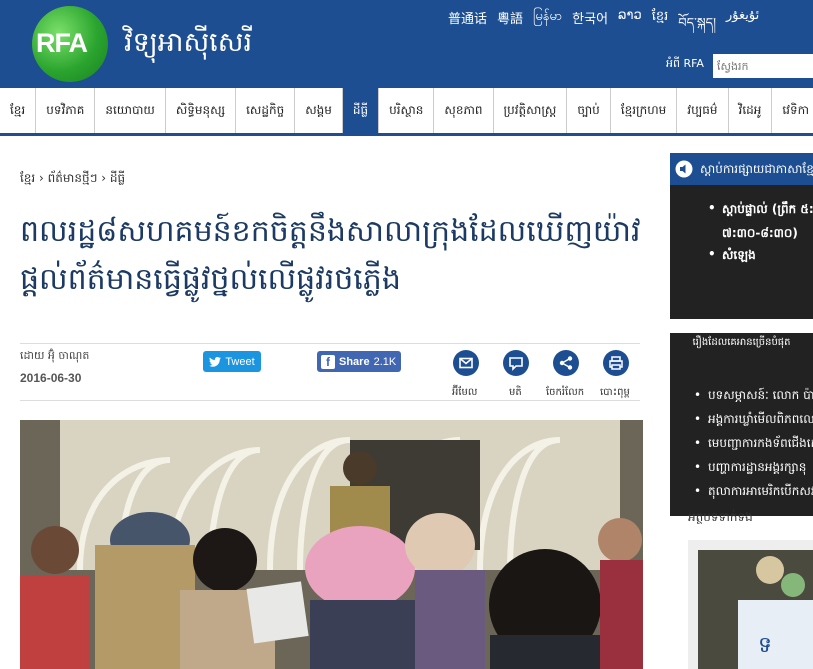  What do you see at coordinates (616, 363) in the screenshot?
I see `print-icon` at bounding box center [616, 363].